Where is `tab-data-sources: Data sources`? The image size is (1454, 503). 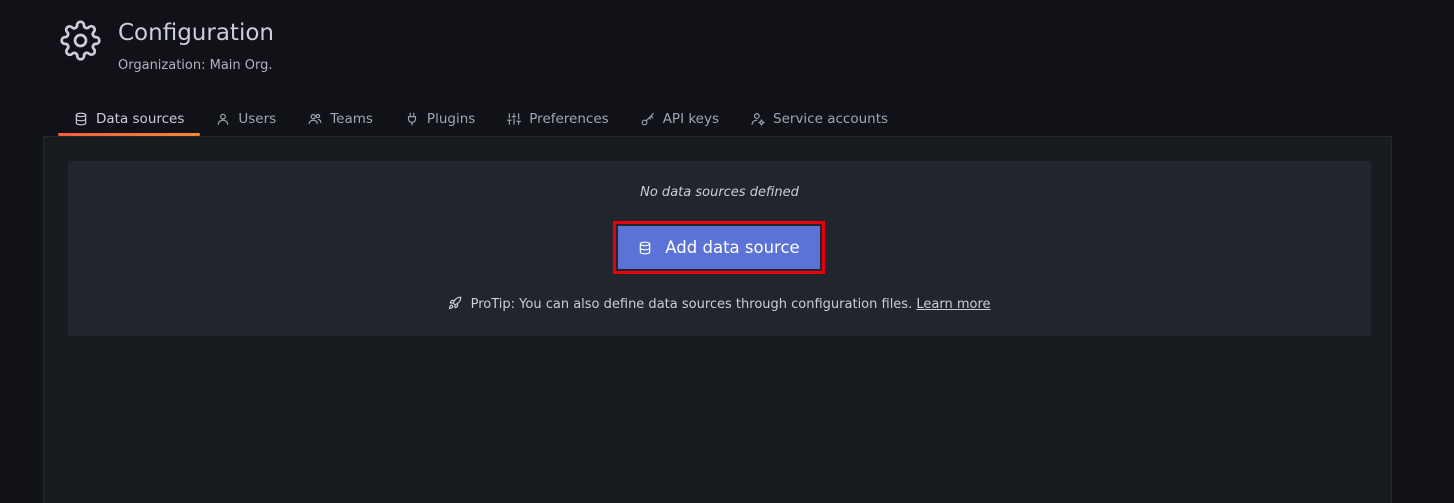
tab-data-sources: Data sources is located at coordinates (129, 119).